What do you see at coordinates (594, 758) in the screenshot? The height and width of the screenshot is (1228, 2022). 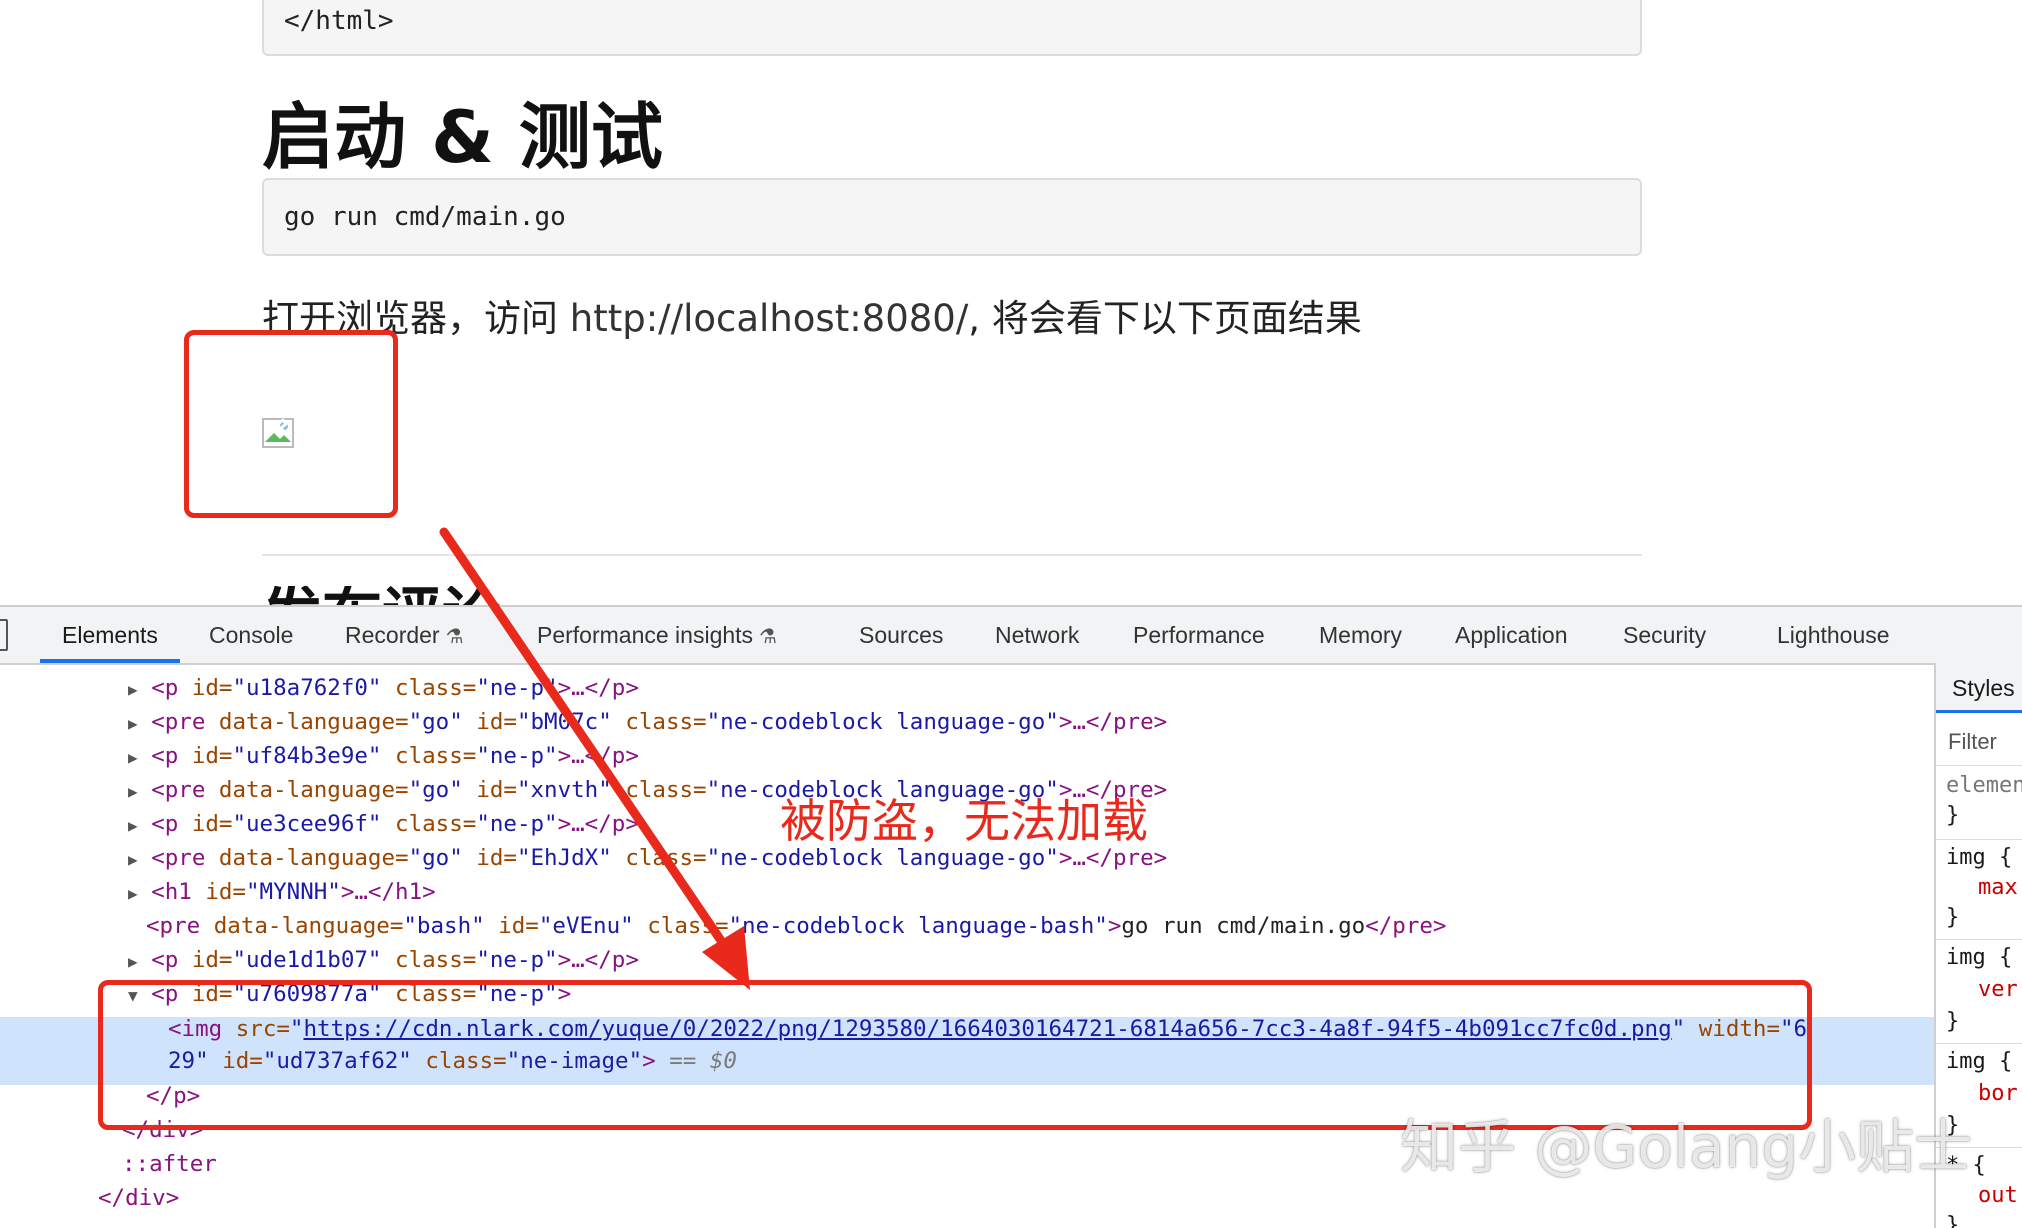 I see `annotation-arrow-icon` at bounding box center [594, 758].